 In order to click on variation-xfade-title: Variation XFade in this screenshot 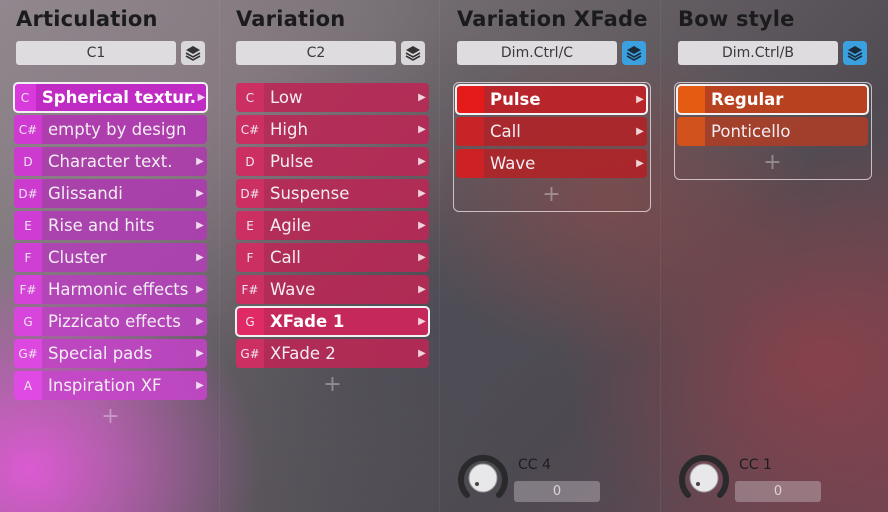, I will do `click(552, 19)`.